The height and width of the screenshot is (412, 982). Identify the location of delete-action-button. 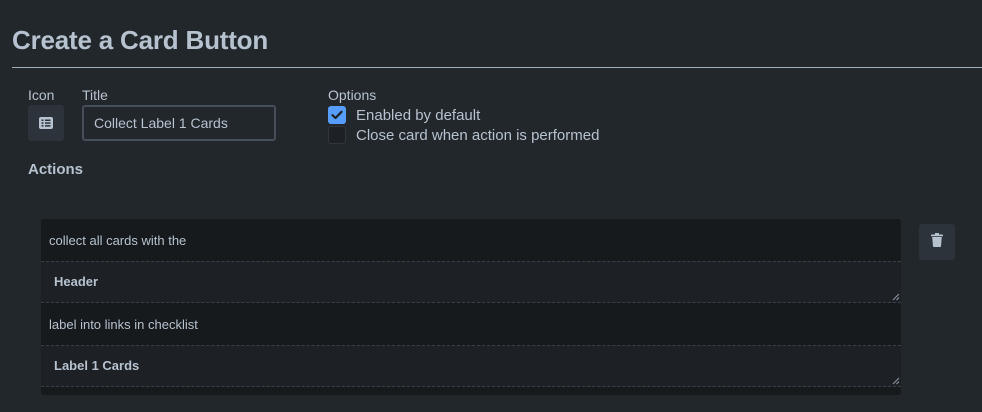
(937, 242).